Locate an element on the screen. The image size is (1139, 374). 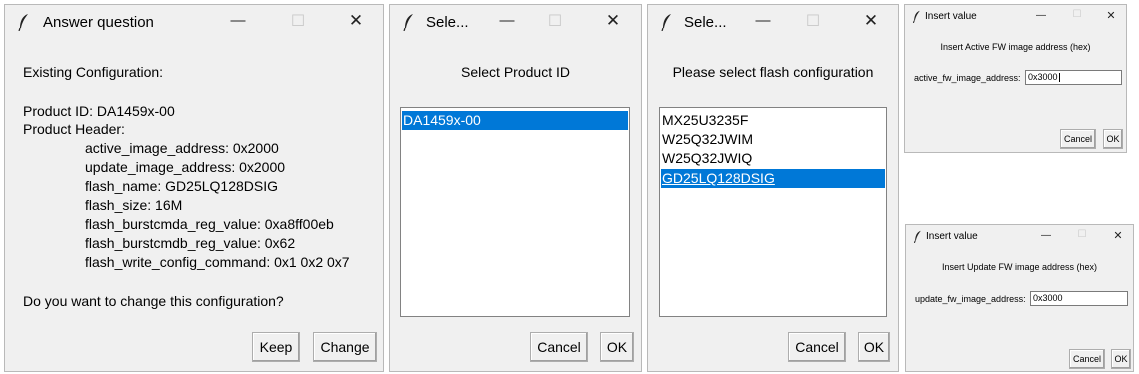
config-field: flash_burstcmda_reg_value: 0xa8ff00eb is located at coordinates (209, 224).